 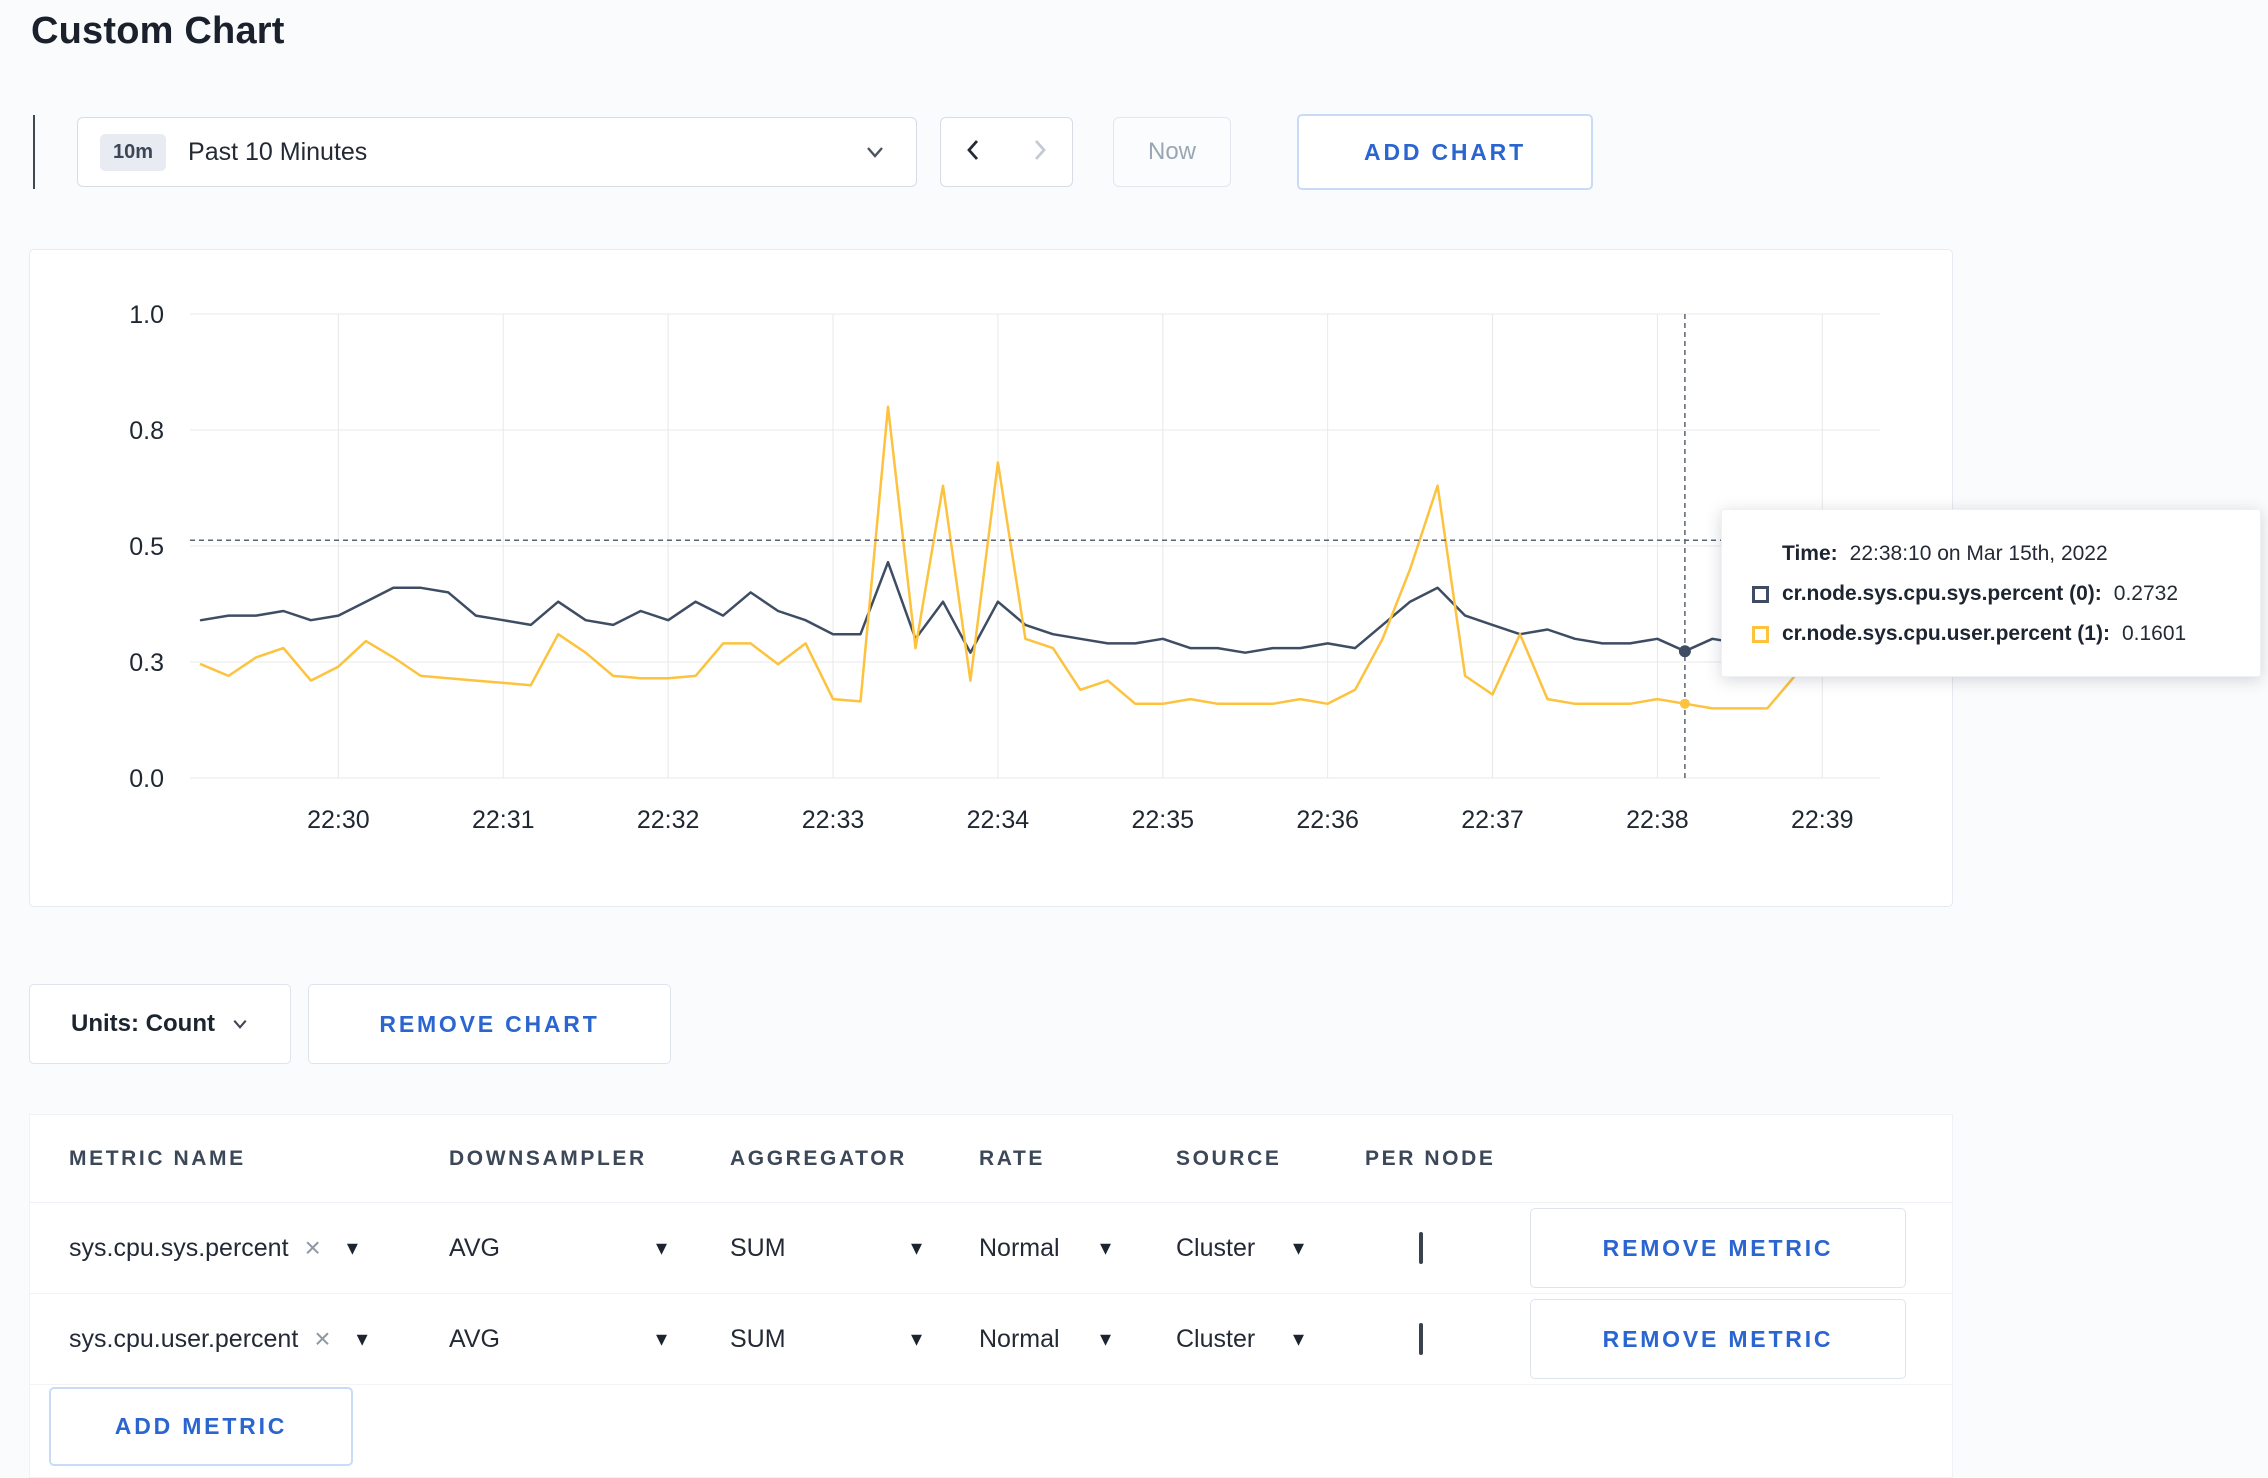 What do you see at coordinates (1810, 553) in the screenshot?
I see `tooltip-time-label: Time:` at bounding box center [1810, 553].